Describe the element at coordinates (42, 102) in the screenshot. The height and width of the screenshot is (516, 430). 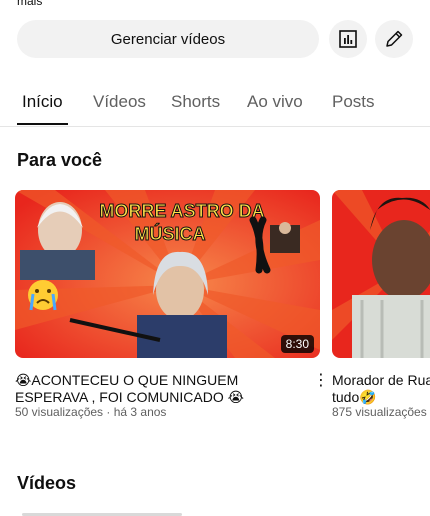
I see `tab-inicio: Início` at that location.